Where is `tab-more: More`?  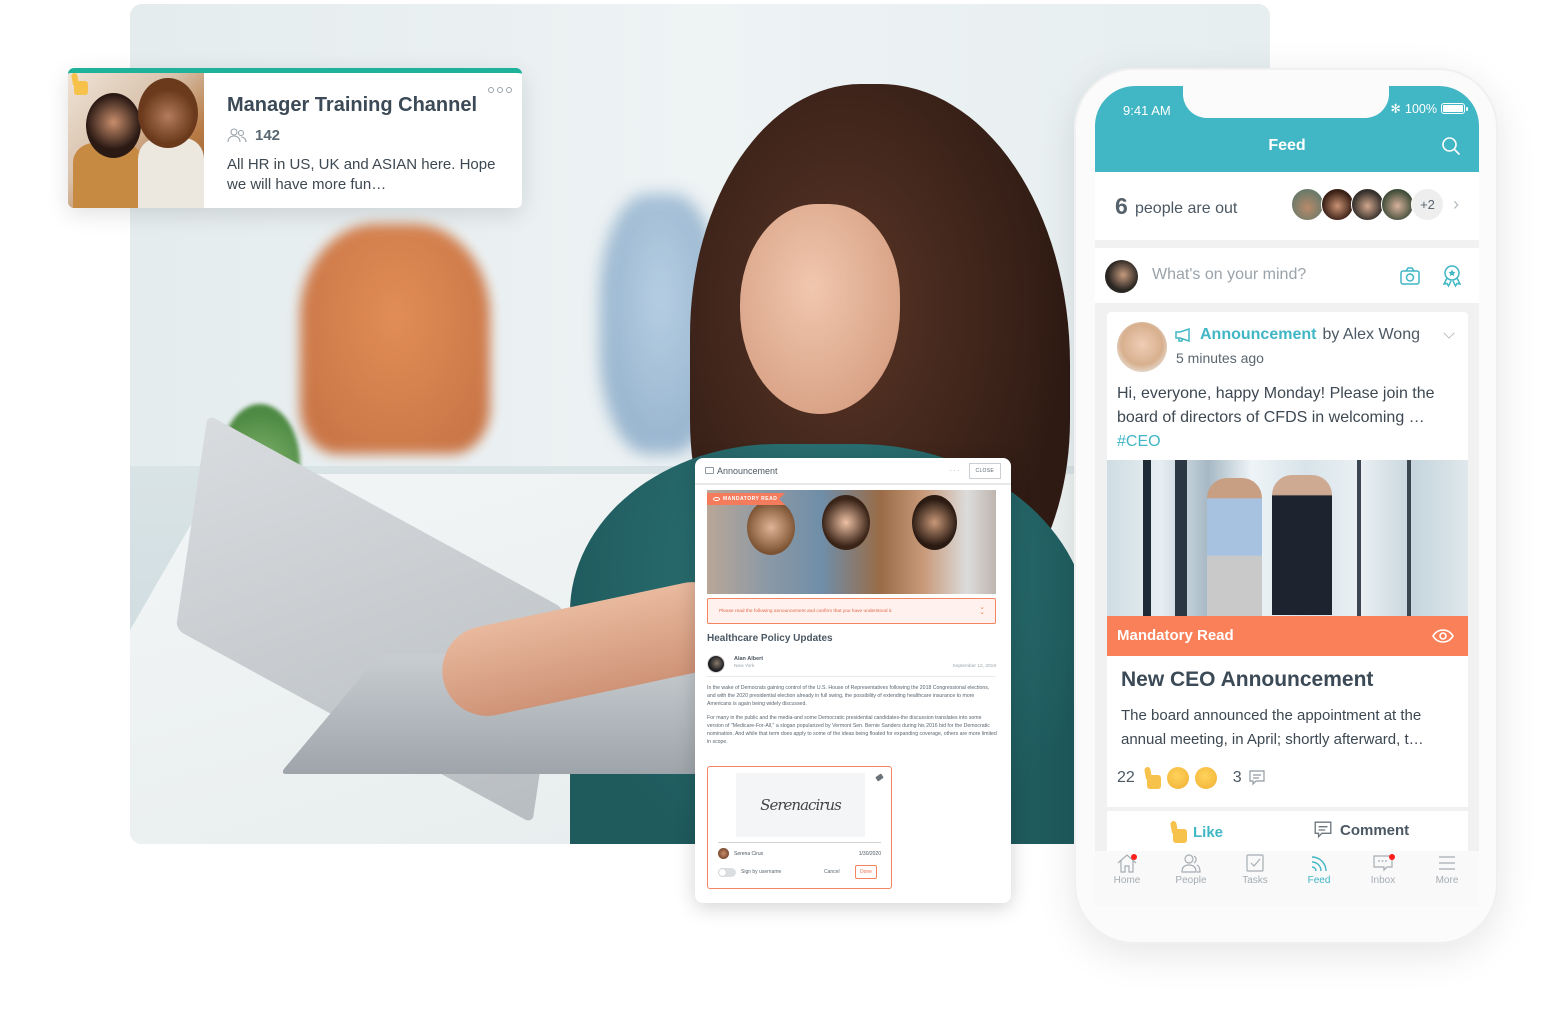
tab-more: More is located at coordinates (1447, 869).